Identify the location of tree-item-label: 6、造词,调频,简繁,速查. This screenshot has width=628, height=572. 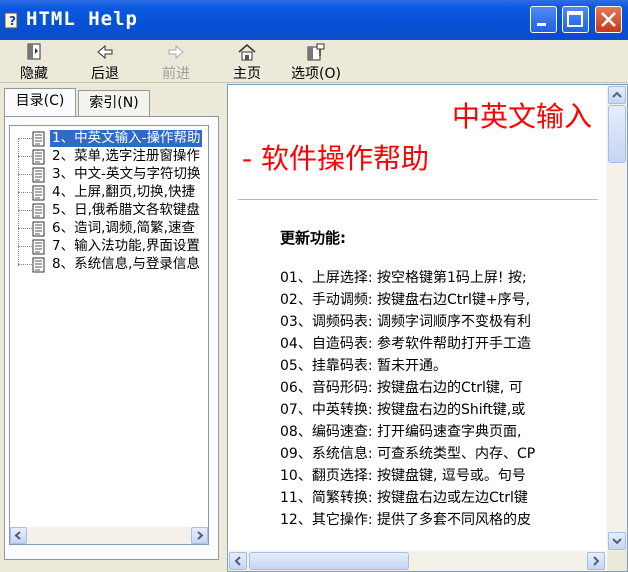
(123, 228).